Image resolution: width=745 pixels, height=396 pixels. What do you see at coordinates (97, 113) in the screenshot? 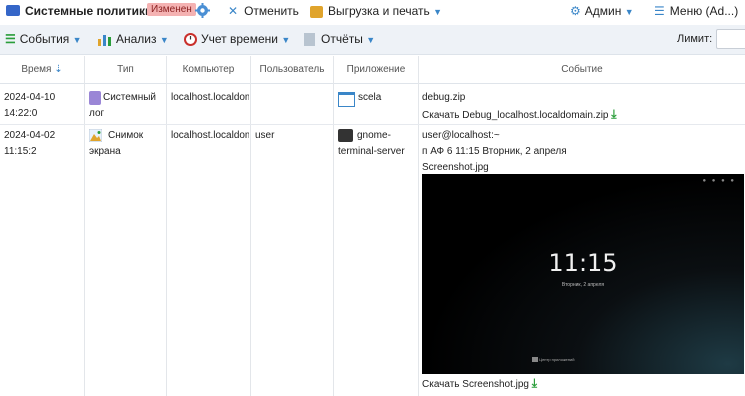
I see `cell-type-cont: лог` at bounding box center [97, 113].